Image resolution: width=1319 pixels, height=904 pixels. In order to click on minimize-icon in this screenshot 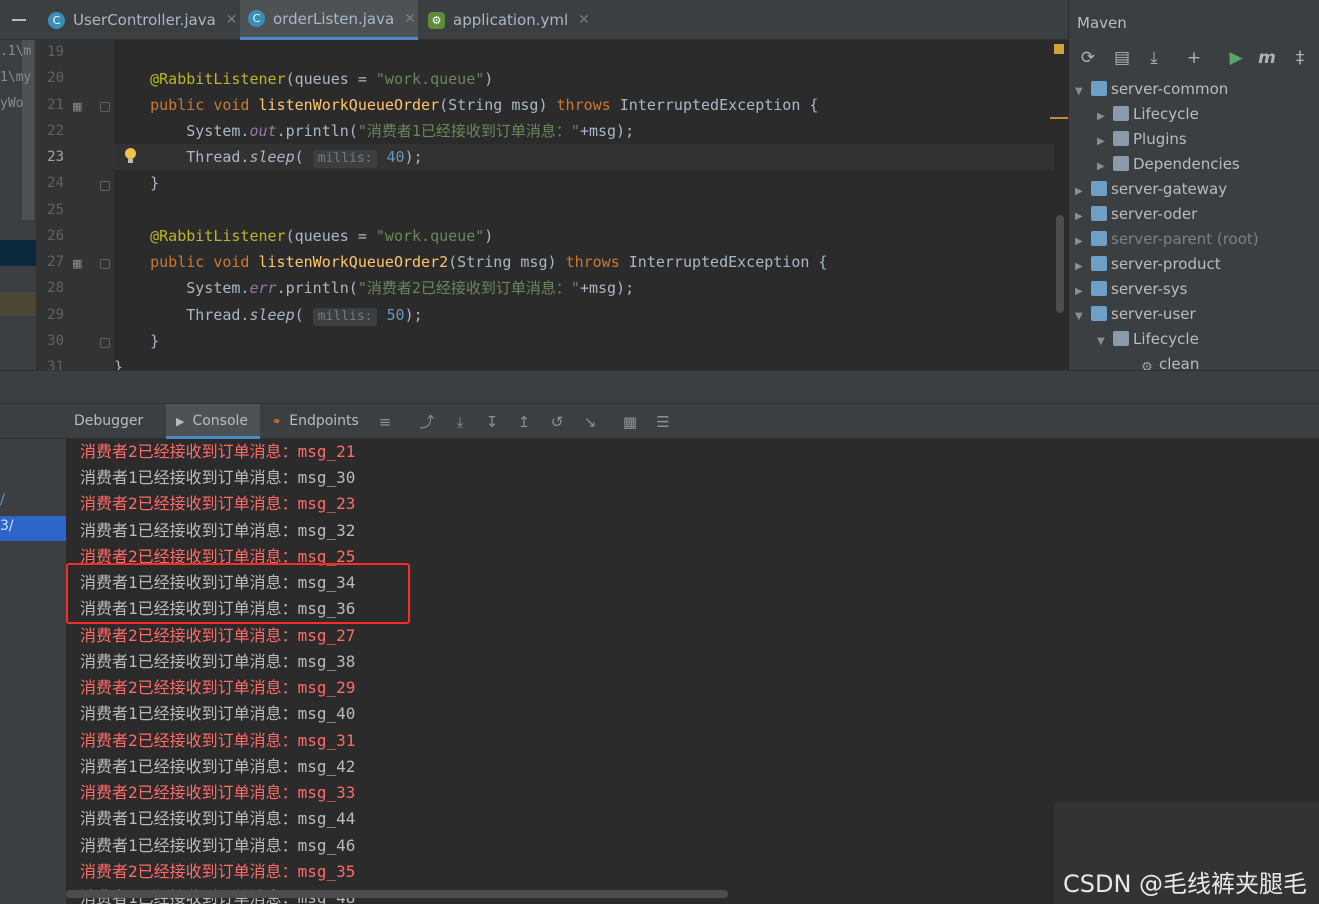, I will do `click(19, 20)`.